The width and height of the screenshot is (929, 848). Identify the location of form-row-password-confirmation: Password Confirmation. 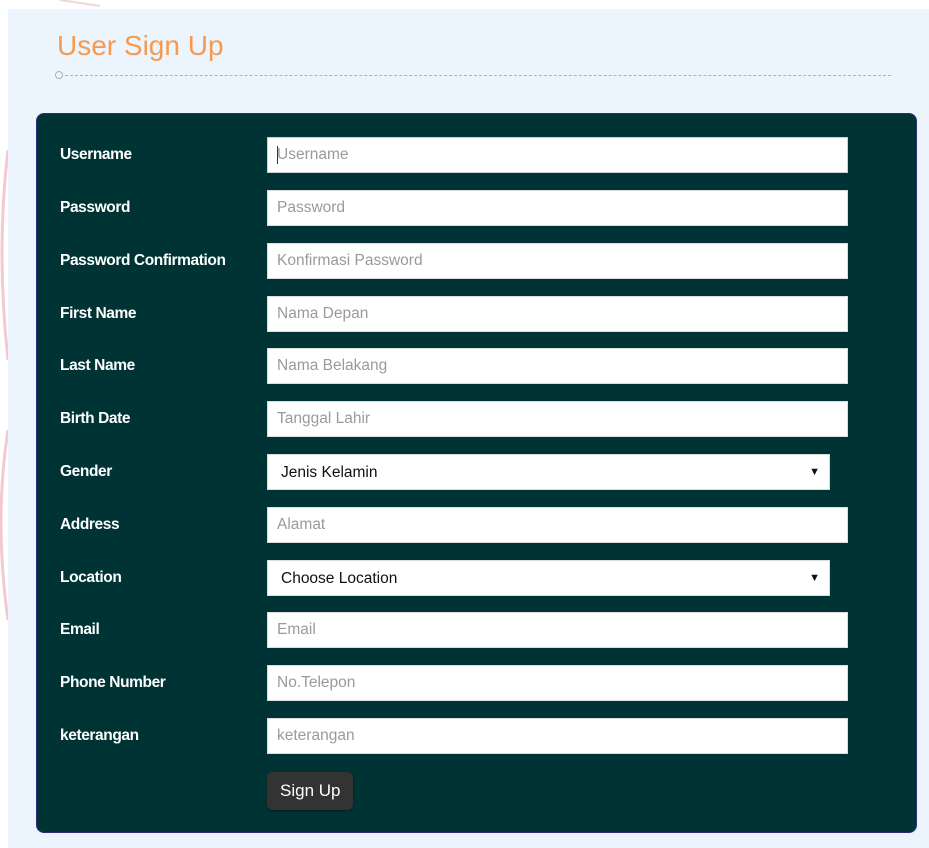
(476, 261).